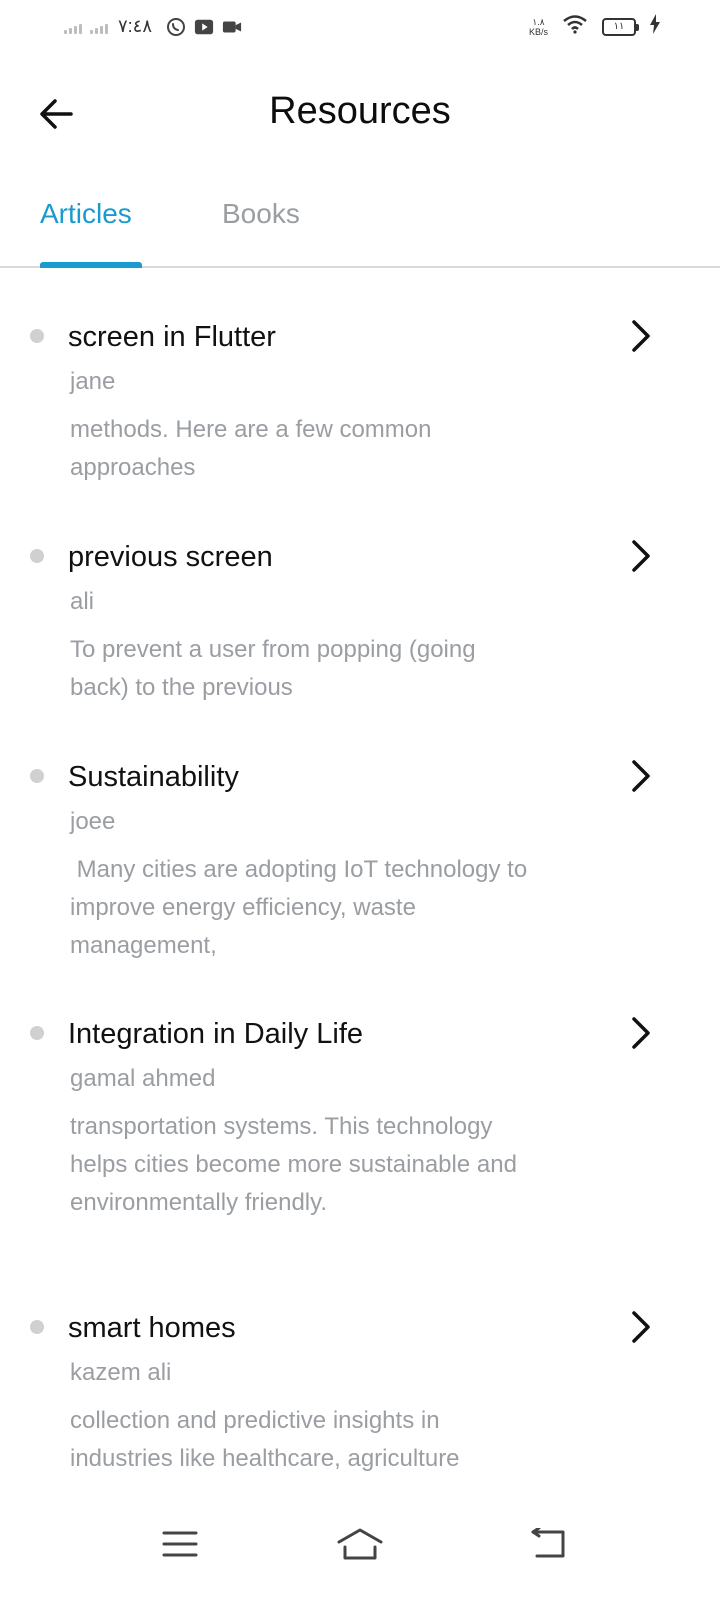  What do you see at coordinates (152, 1328) in the screenshot?
I see `article-title: smart homes` at bounding box center [152, 1328].